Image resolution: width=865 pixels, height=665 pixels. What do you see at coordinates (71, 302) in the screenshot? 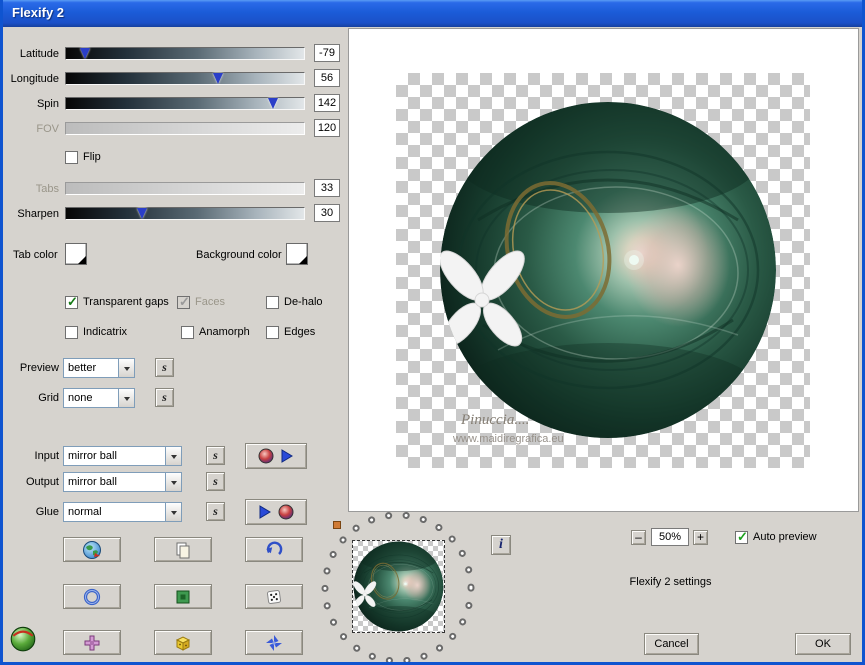
I see `transparent-gaps-checkbox` at bounding box center [71, 302].